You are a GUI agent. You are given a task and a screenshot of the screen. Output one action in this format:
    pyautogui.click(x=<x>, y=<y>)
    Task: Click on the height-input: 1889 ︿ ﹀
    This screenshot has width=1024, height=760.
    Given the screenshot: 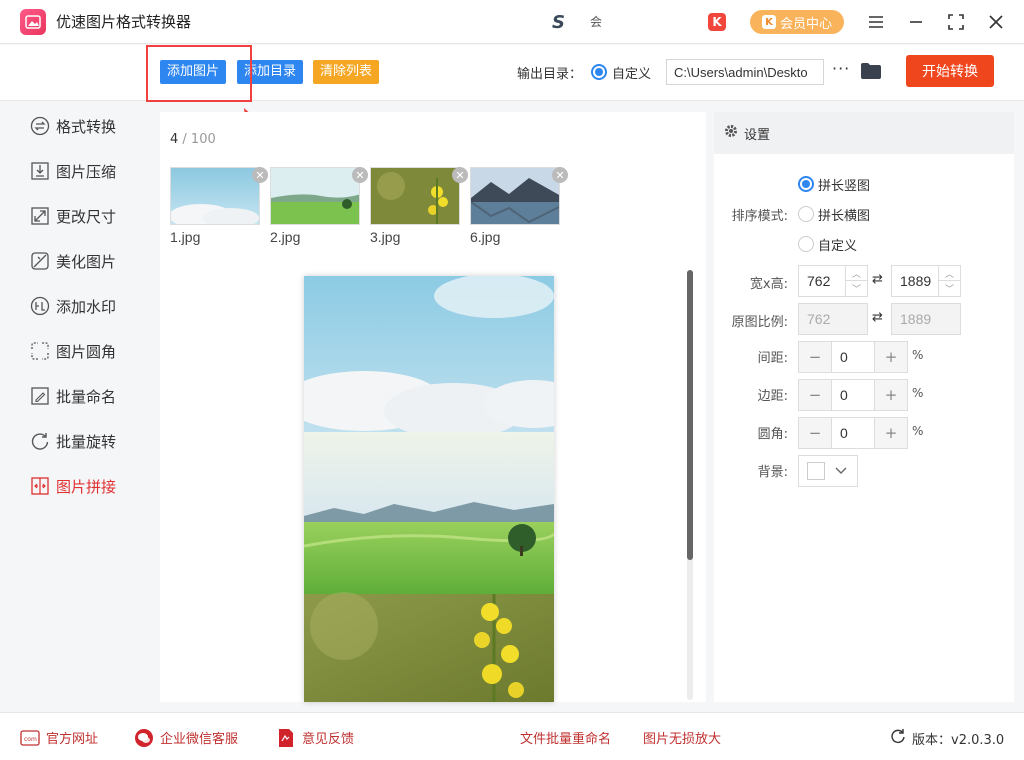 What is the action you would take?
    pyautogui.click(x=926, y=281)
    